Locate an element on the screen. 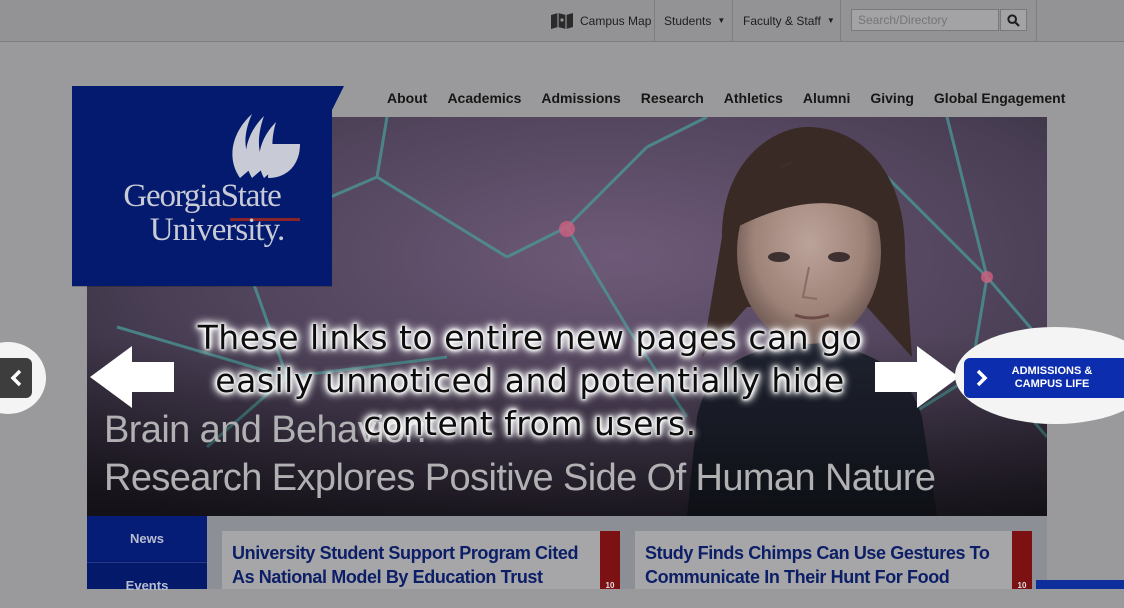  faculty-staff-menu: Faculty & Staff ▼ is located at coordinates (789, 20).